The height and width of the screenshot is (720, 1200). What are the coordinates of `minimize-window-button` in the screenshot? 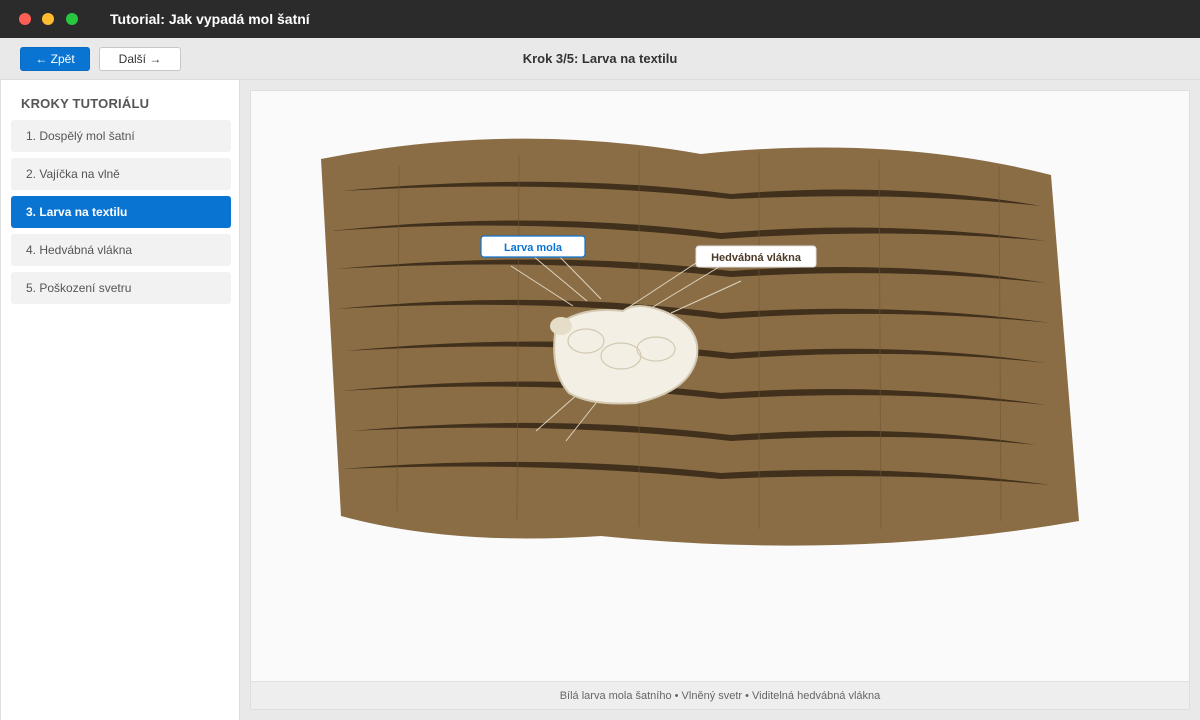 It's located at (48, 19).